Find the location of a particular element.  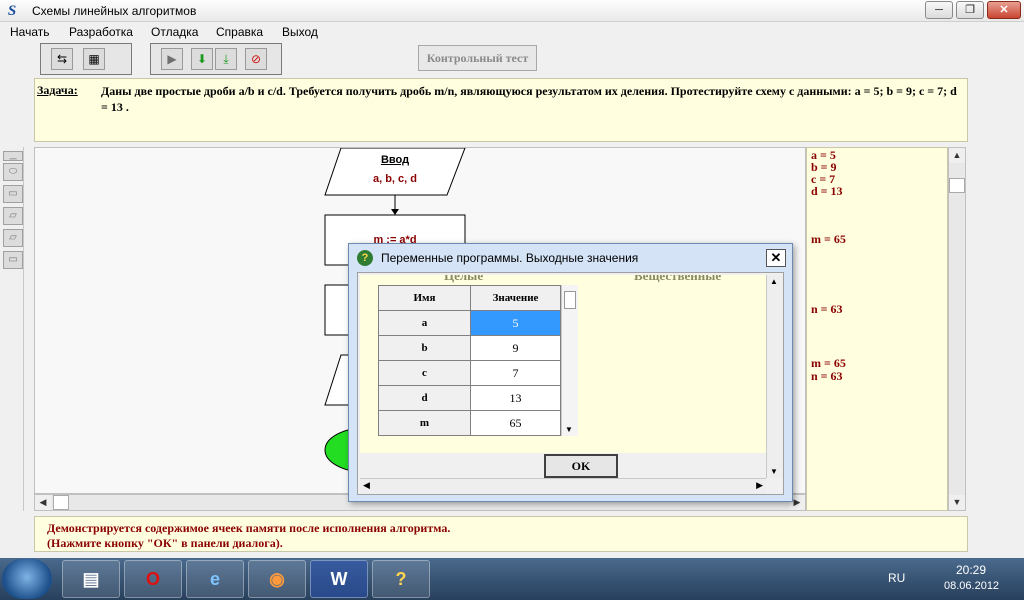

edit-tool-group: ⇆ ▦ is located at coordinates (86, 59).